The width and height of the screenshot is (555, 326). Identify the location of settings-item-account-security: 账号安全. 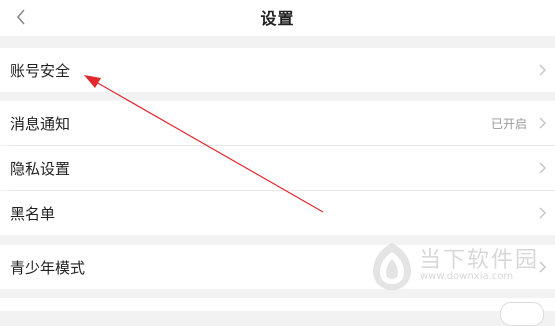
(277, 70).